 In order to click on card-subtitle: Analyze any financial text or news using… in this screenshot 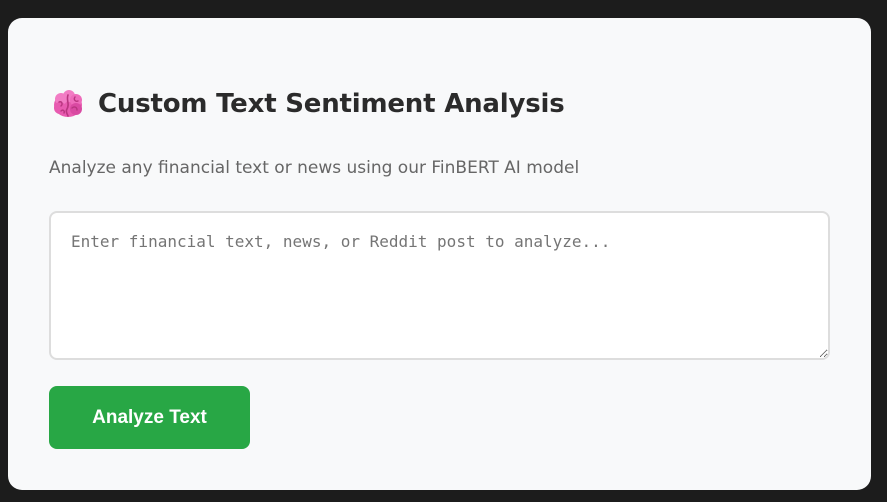, I will do `click(314, 168)`.